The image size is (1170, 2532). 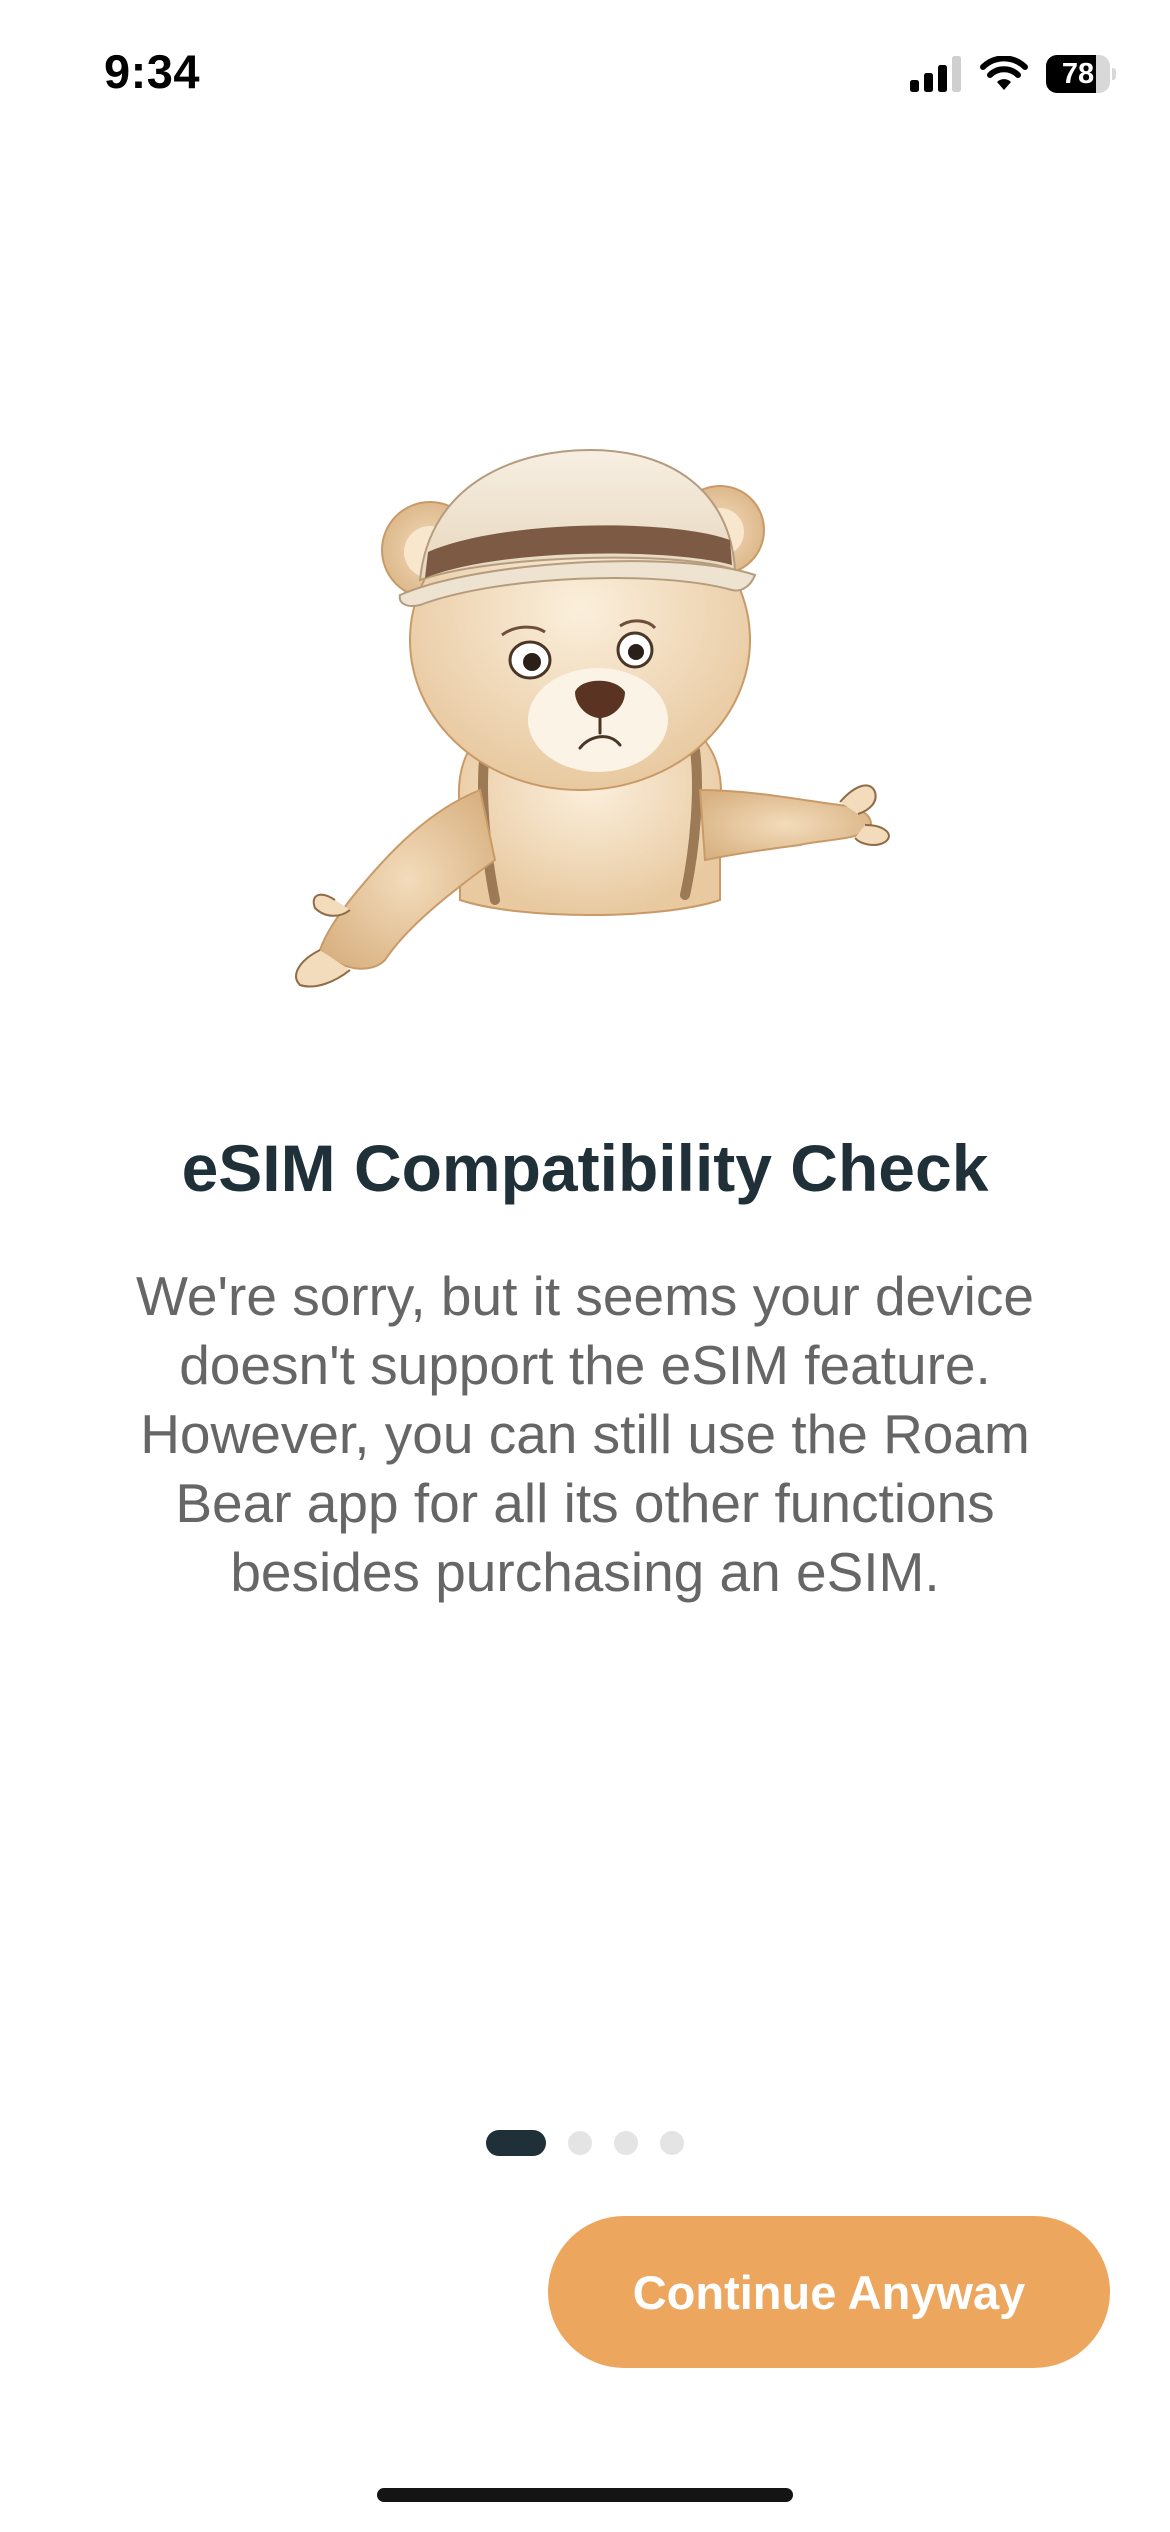 What do you see at coordinates (592, 718) in the screenshot?
I see `sad-bear-illustration` at bounding box center [592, 718].